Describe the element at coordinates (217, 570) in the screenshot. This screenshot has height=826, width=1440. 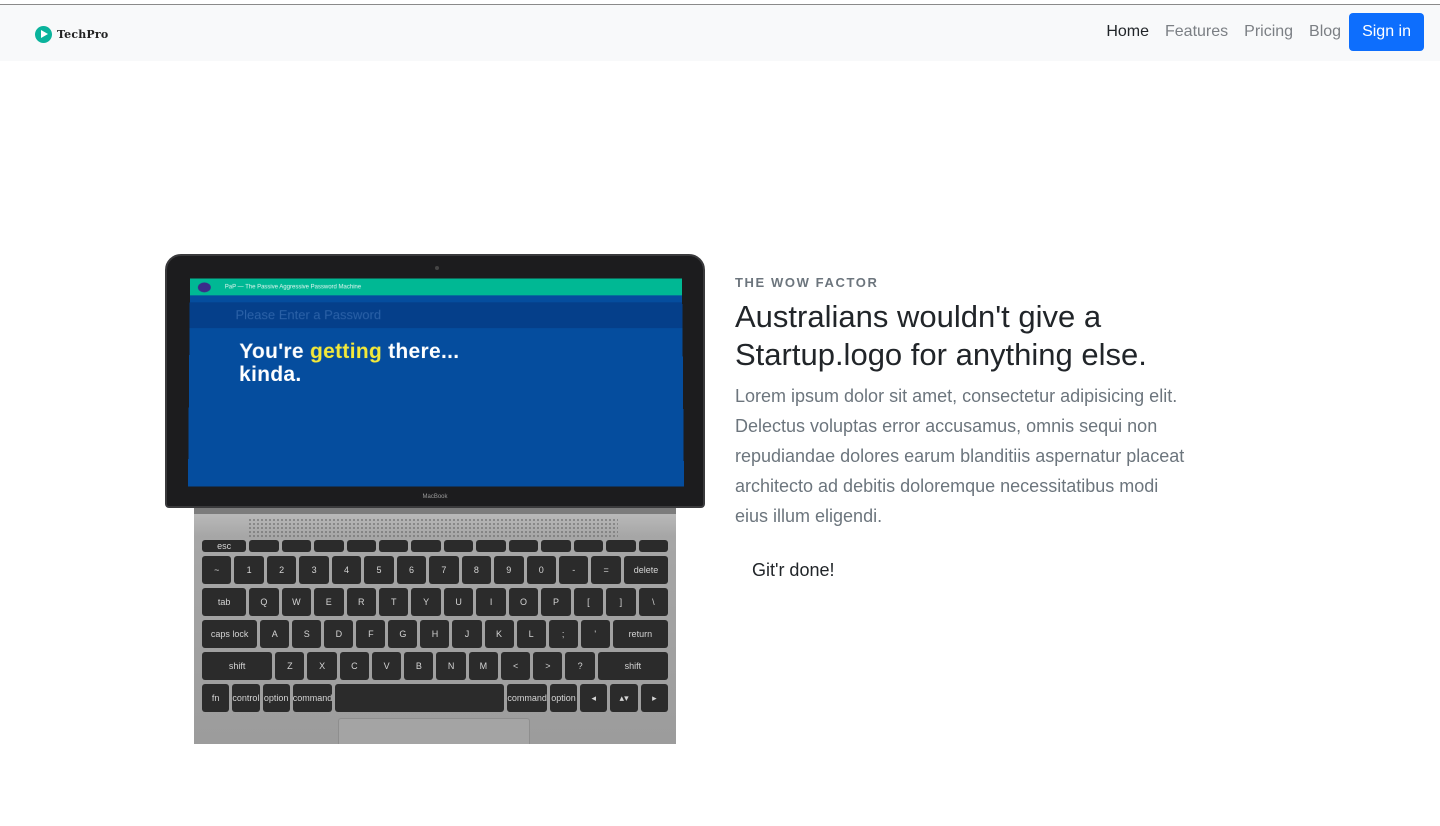
I see `keyboard-key: ~` at that location.